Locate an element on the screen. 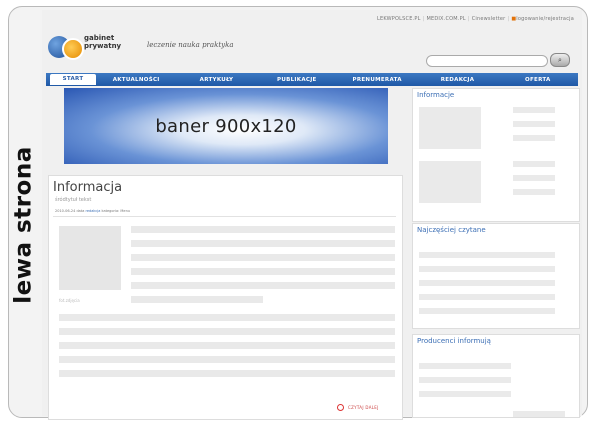 The height and width of the screenshot is (422, 593). circle-arrow-icon is located at coordinates (340, 407).